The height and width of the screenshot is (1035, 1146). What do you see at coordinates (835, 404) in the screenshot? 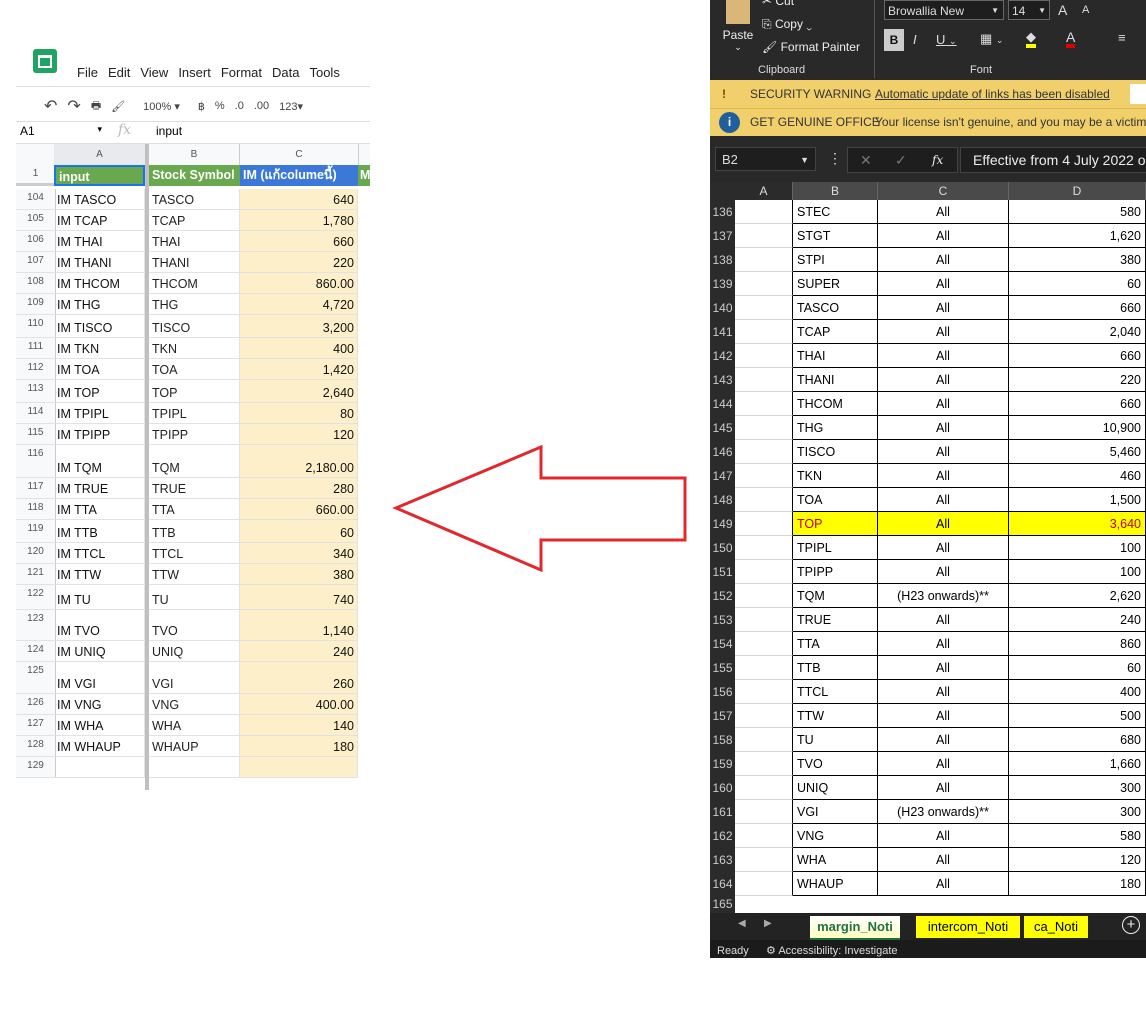
I see `cell-symbol: THCOM` at bounding box center [835, 404].